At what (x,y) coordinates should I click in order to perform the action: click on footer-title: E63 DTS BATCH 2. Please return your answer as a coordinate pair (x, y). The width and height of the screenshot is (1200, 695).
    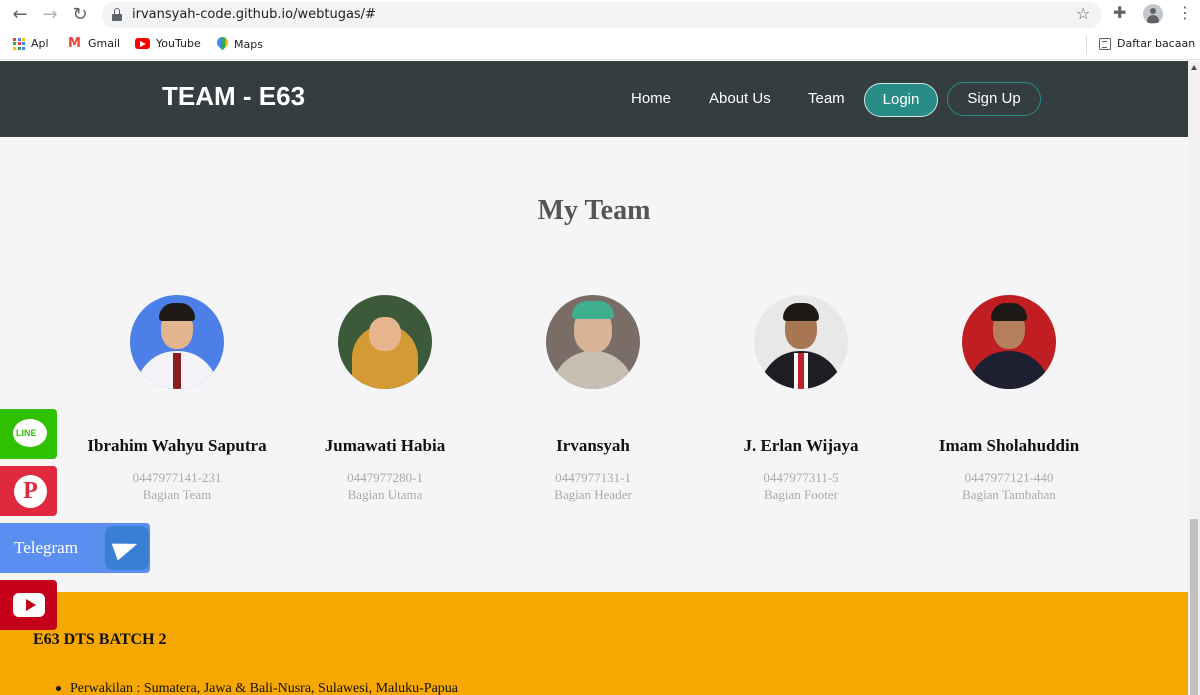
    Looking at the image, I should click on (100, 639).